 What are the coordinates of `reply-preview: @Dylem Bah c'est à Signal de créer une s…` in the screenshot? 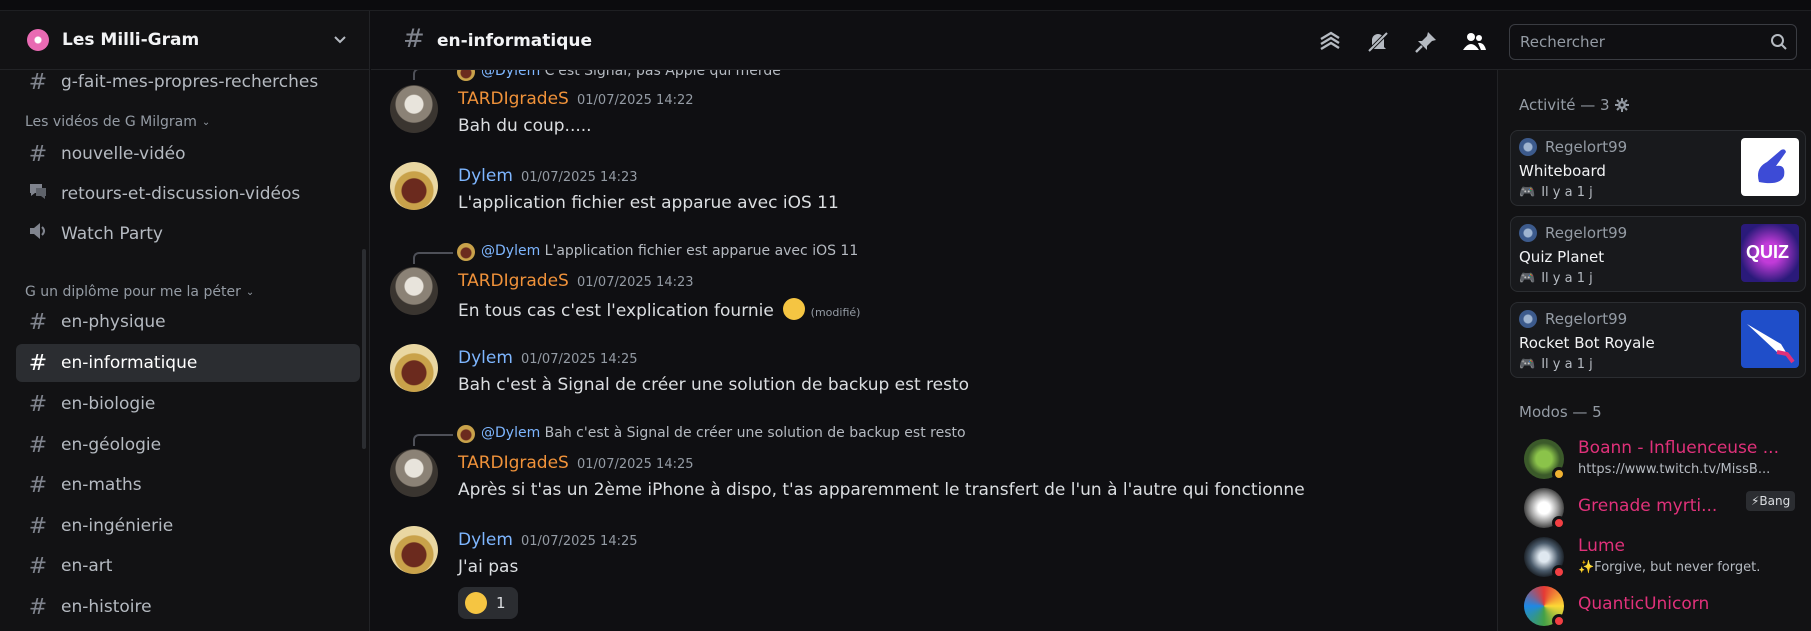 It's located at (723, 433).